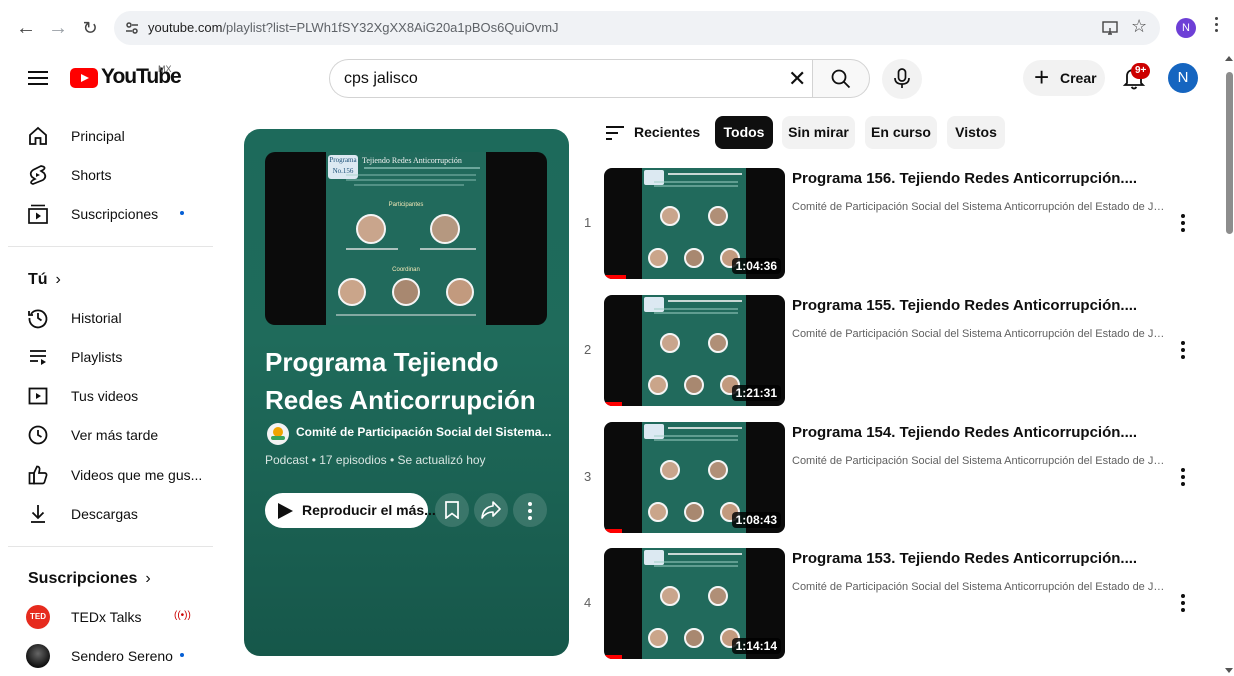 The height and width of the screenshot is (676, 1234). What do you see at coordinates (744, 132) in the screenshot?
I see `chip-todos: Todos` at bounding box center [744, 132].